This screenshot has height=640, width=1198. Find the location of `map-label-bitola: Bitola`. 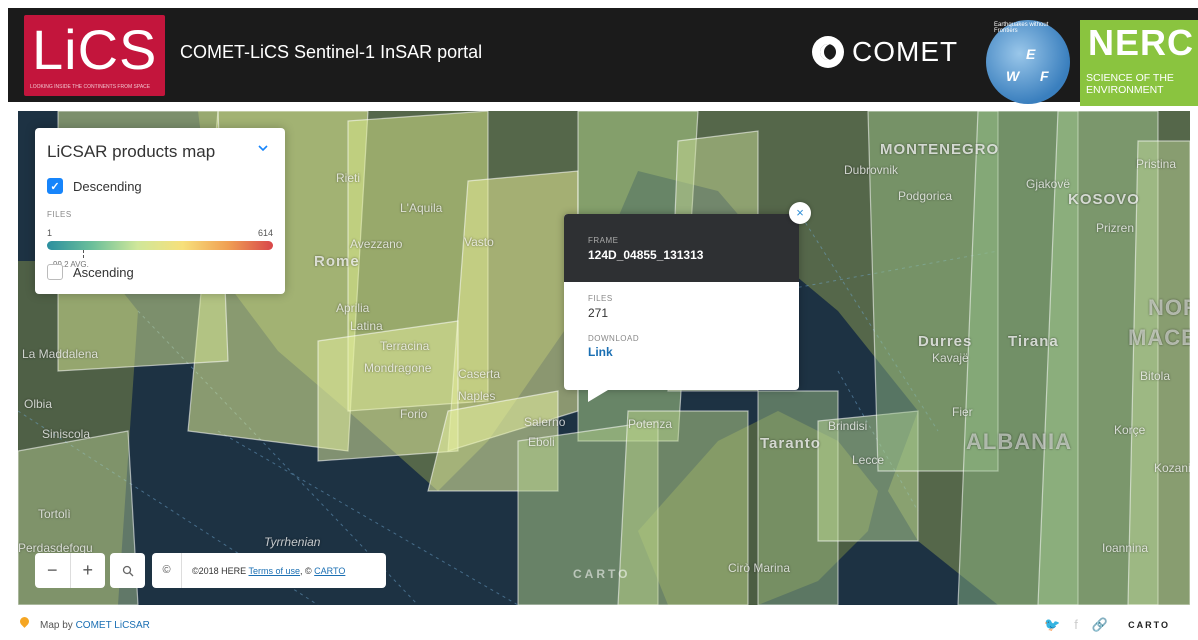

map-label-bitola: Bitola is located at coordinates (1155, 376).